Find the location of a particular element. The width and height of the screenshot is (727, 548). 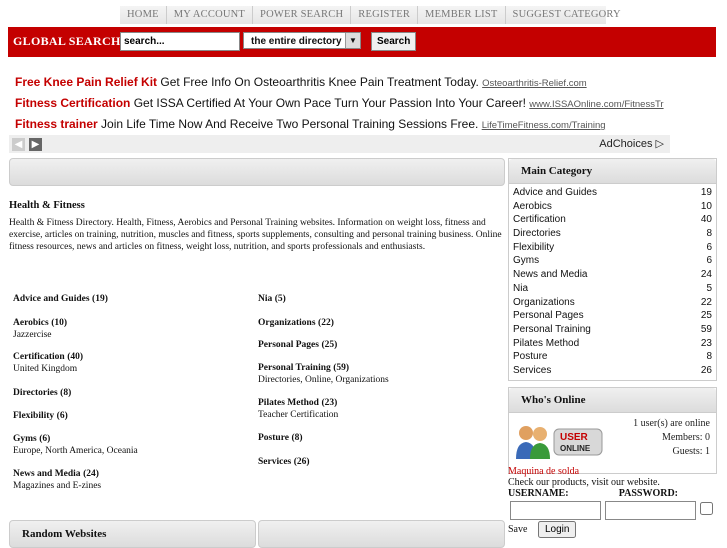

sidebar-category-item: Services 26 is located at coordinates (612, 371).